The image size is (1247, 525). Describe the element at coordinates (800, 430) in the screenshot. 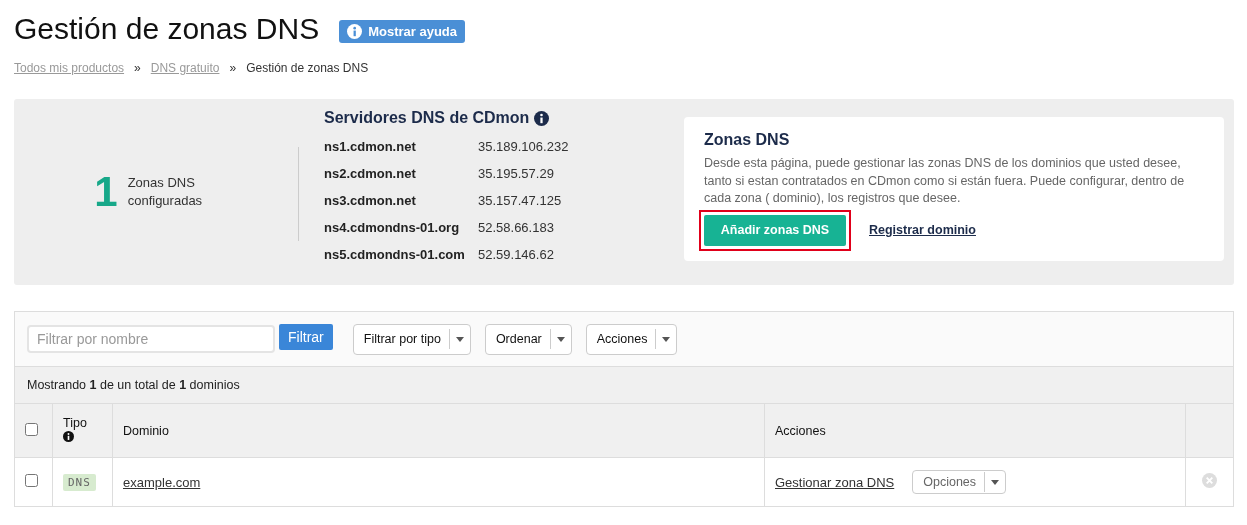

I see `column-header: Acciones` at that location.